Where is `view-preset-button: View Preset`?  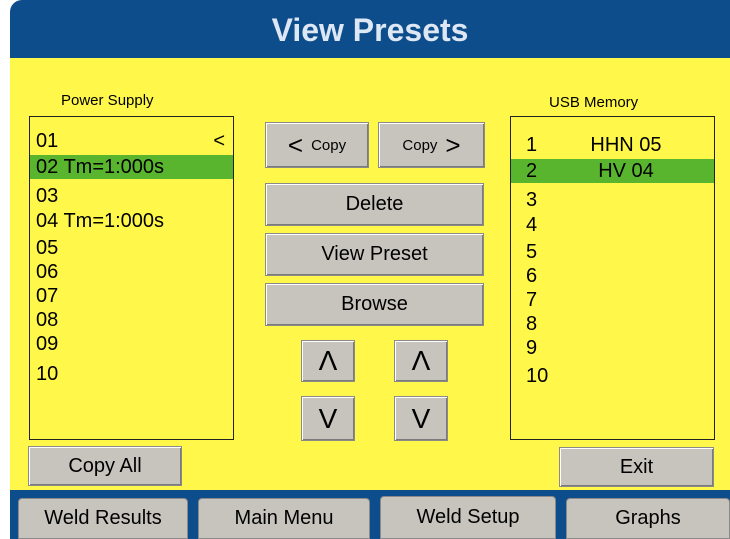
view-preset-button: View Preset is located at coordinates (374, 254).